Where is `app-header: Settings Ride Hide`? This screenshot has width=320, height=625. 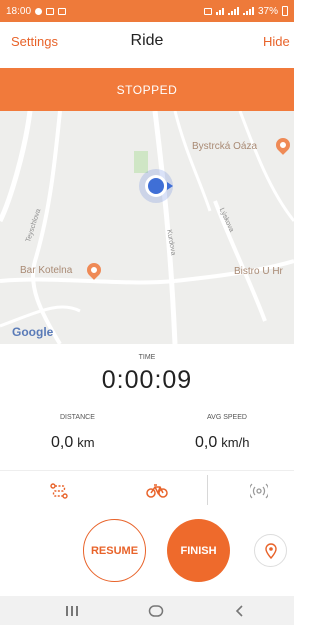
app-header: Settings Ride Hide is located at coordinates (147, 41).